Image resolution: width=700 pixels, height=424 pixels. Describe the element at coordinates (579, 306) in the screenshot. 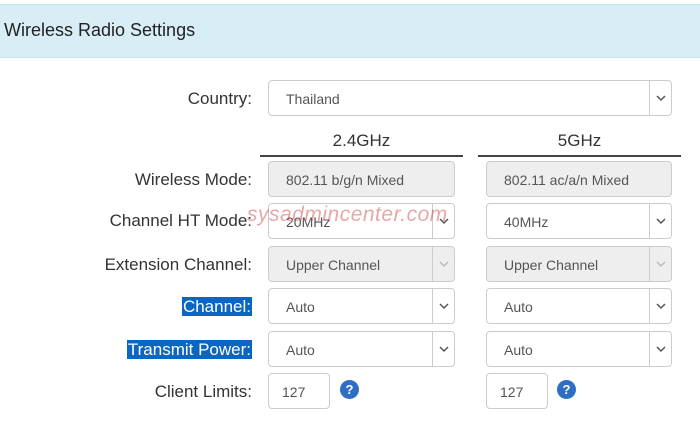

I see `channel-5ghz-select: Auto` at that location.